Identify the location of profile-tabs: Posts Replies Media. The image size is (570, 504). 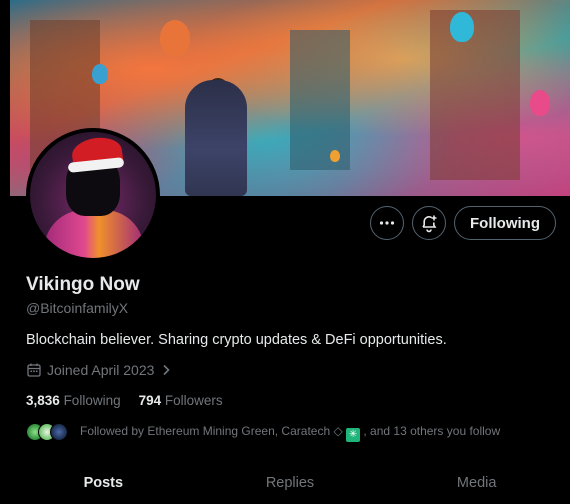
(290, 483).